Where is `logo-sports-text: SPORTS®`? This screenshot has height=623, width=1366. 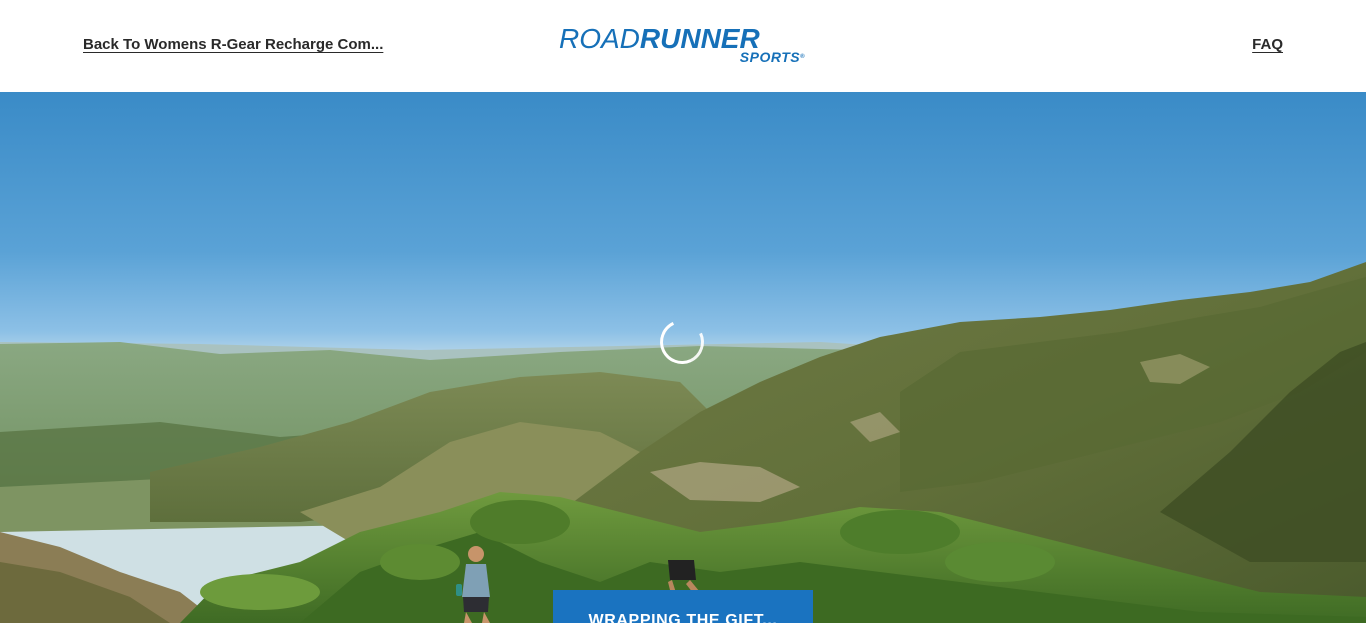 logo-sports-text: SPORTS® is located at coordinates (772, 57).